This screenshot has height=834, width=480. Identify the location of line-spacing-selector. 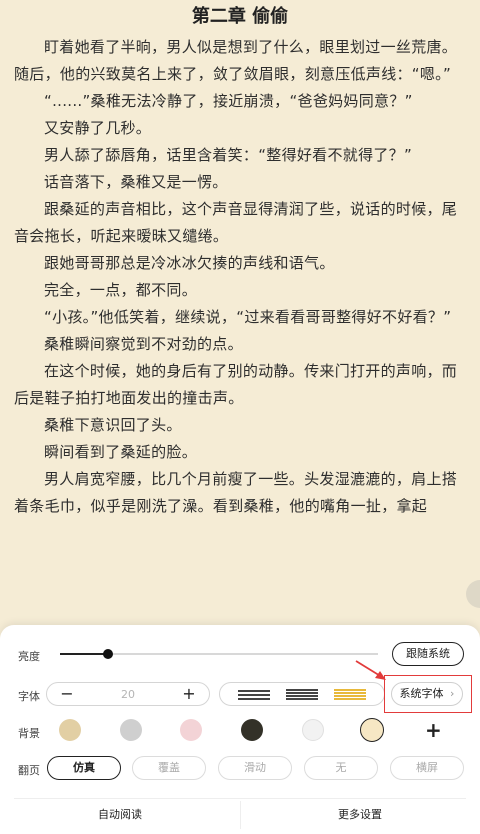
(302, 694).